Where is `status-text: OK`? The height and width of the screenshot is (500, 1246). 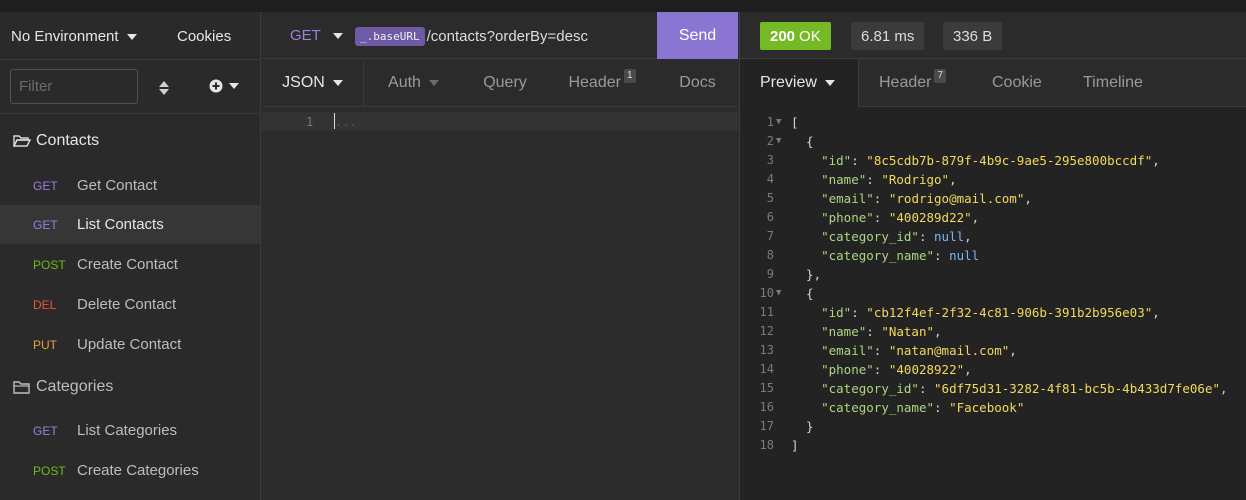 status-text: OK is located at coordinates (810, 36).